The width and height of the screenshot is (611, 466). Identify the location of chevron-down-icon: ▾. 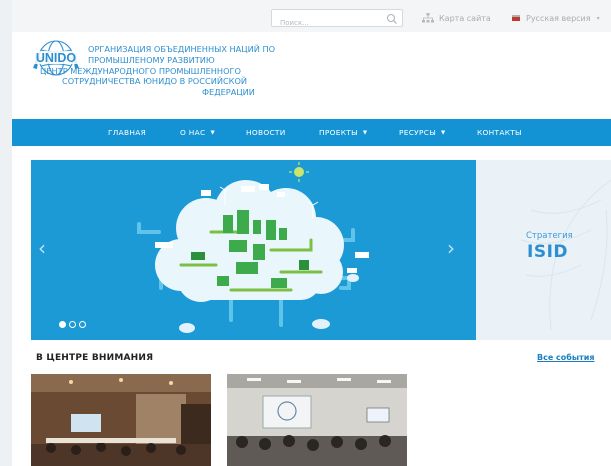
(598, 18).